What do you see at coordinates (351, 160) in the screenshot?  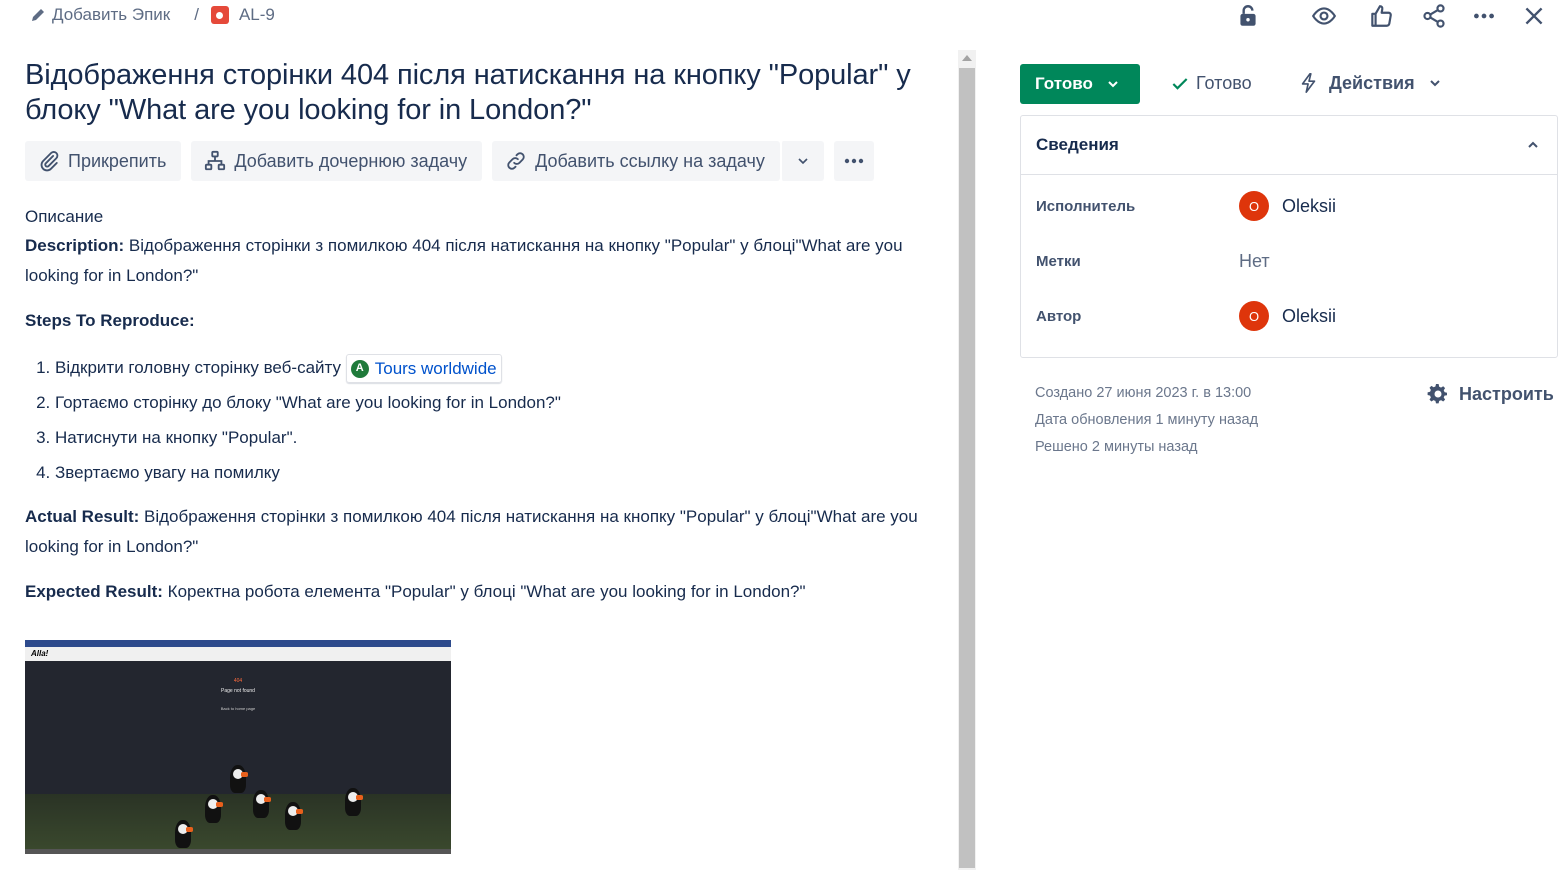 I see `add-child-issue-label: Добавить дочернюю задачу` at bounding box center [351, 160].